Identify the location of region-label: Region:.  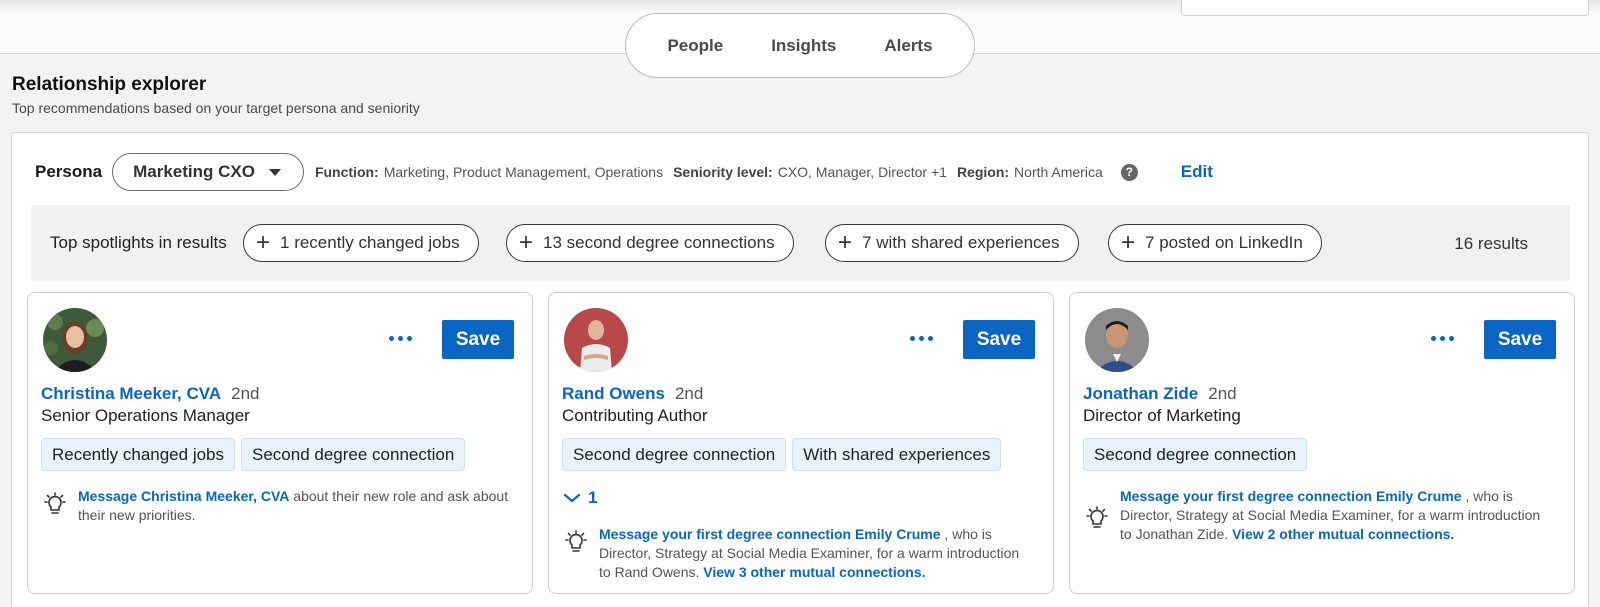
(983, 172).